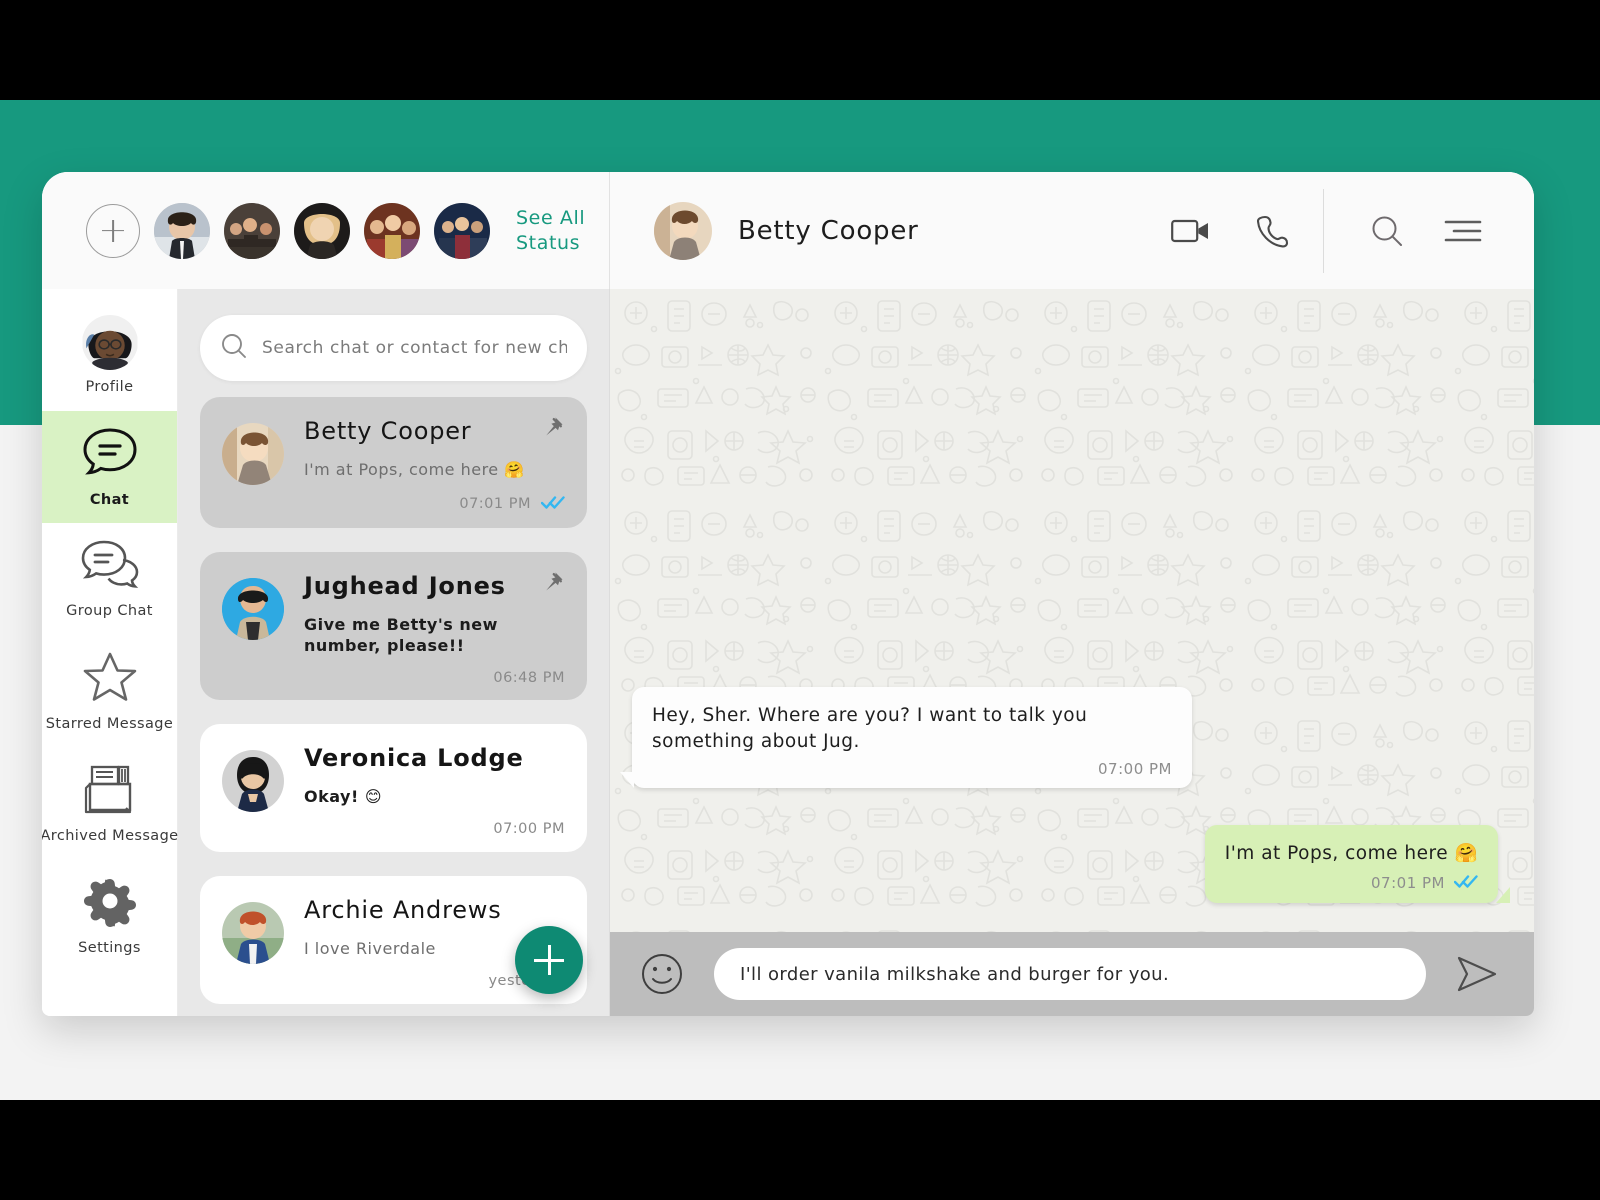 This screenshot has width=1600, height=1200. I want to click on chat-bubble-icon, so click(110, 455).